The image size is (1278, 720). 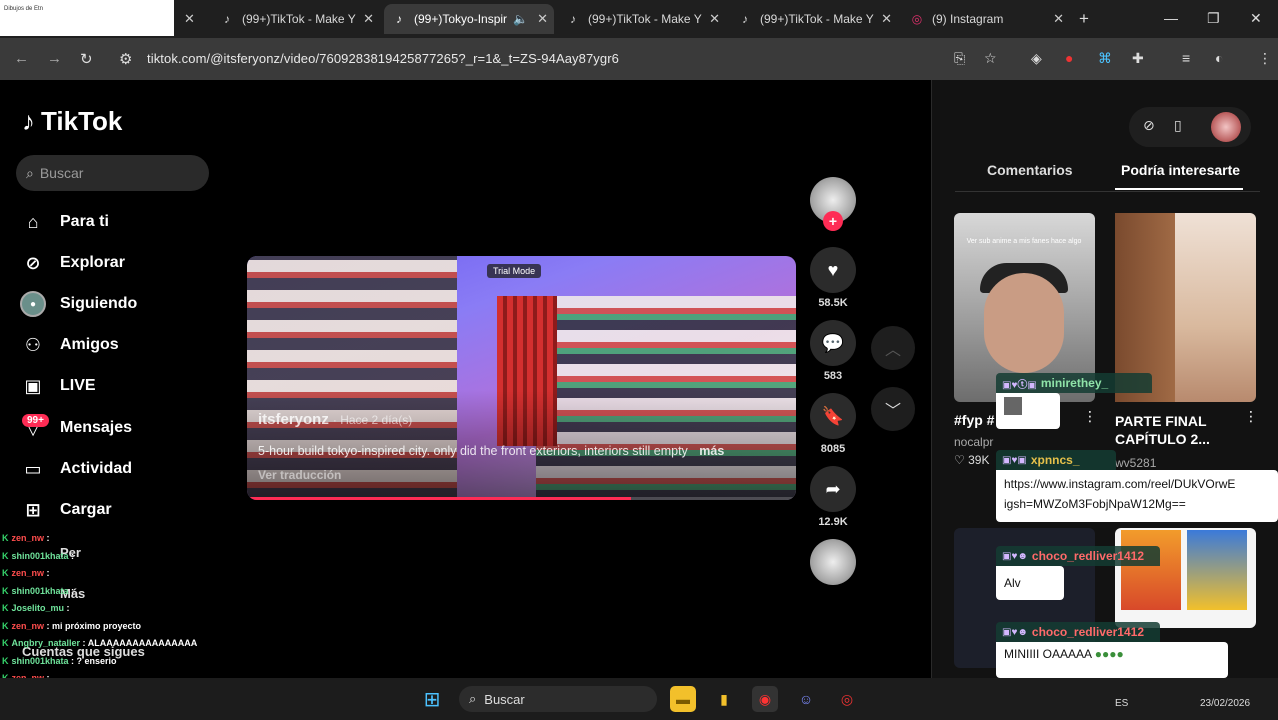 I want to click on share-icon: ➦, so click(x=833, y=489).